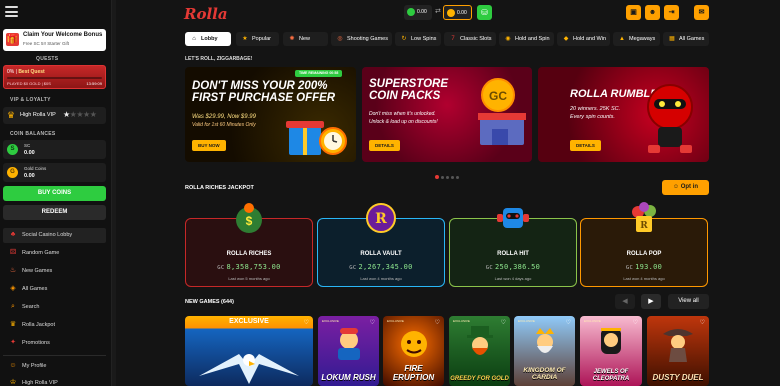 Image resolution: width=780 pixels, height=386 pixels. I want to click on nav-random-game: ⚄ Random Game, so click(54, 253).